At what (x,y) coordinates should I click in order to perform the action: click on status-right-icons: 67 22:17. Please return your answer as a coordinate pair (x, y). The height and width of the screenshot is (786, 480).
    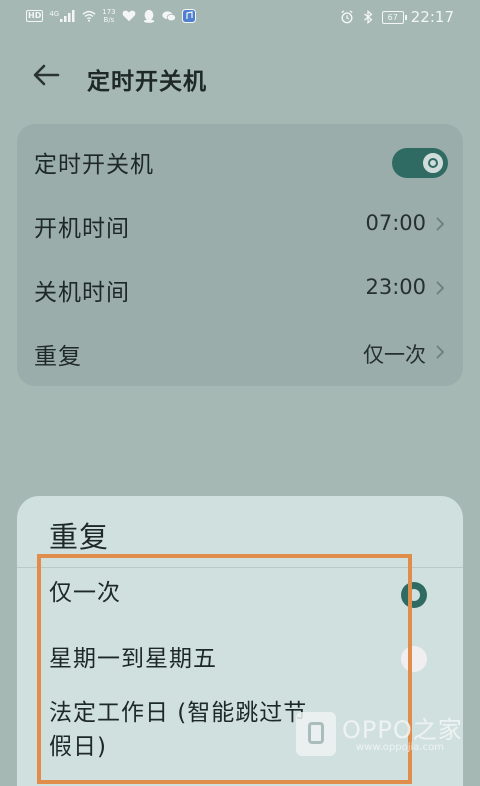
    Looking at the image, I should click on (397, 17).